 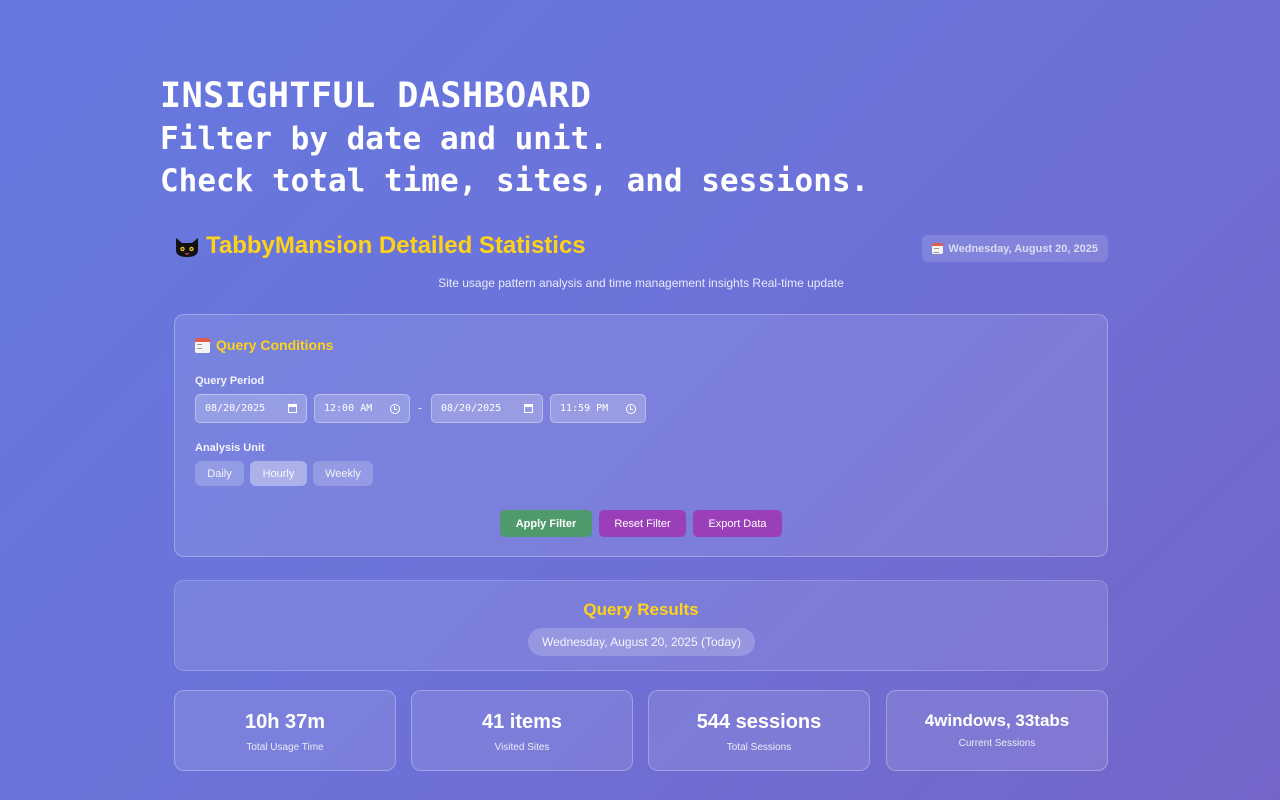 What do you see at coordinates (641, 642) in the screenshot?
I see `query-results-date-badge: Wednesday, August 20, 2025 (Today)` at bounding box center [641, 642].